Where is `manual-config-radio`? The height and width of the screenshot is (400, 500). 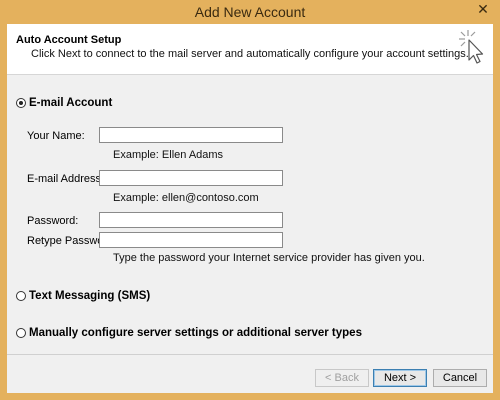 manual-config-radio is located at coordinates (21, 333).